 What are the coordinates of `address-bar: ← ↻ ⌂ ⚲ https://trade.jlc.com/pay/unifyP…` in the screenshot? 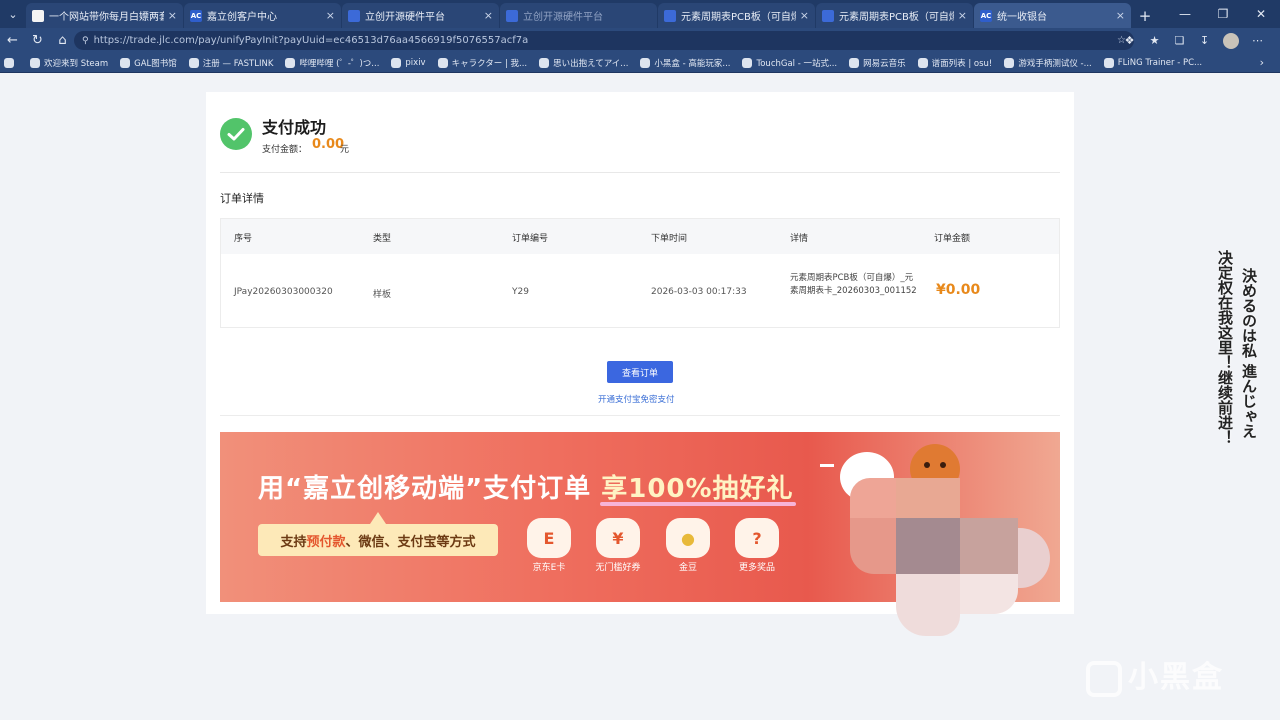 It's located at (640, 40).